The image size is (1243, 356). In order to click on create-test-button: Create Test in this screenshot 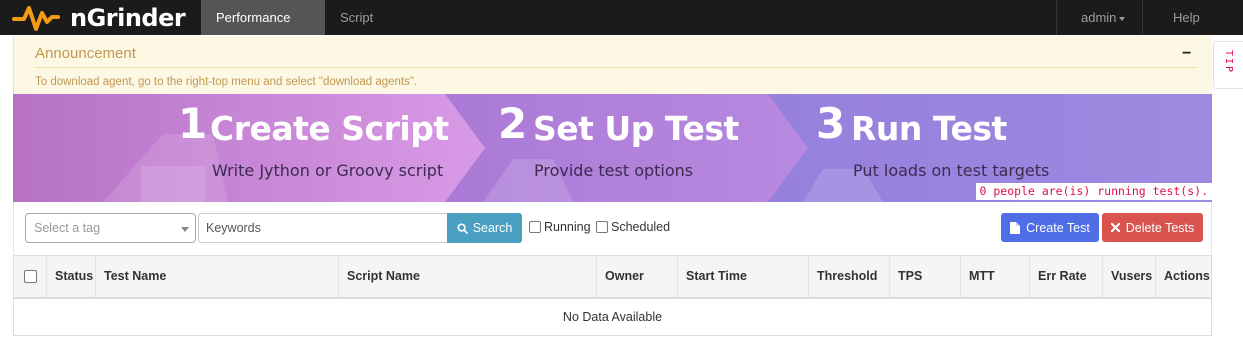, I will do `click(1050, 227)`.